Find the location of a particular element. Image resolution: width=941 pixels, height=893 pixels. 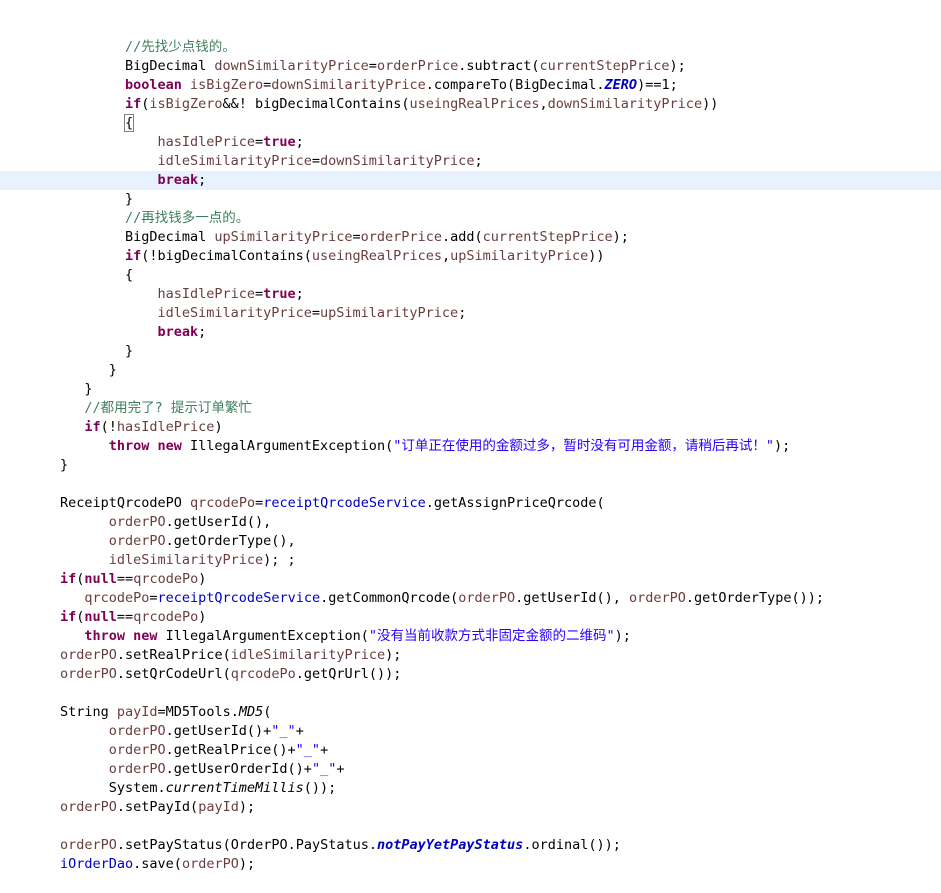

code-token-plain: )==1; is located at coordinates (657, 85).